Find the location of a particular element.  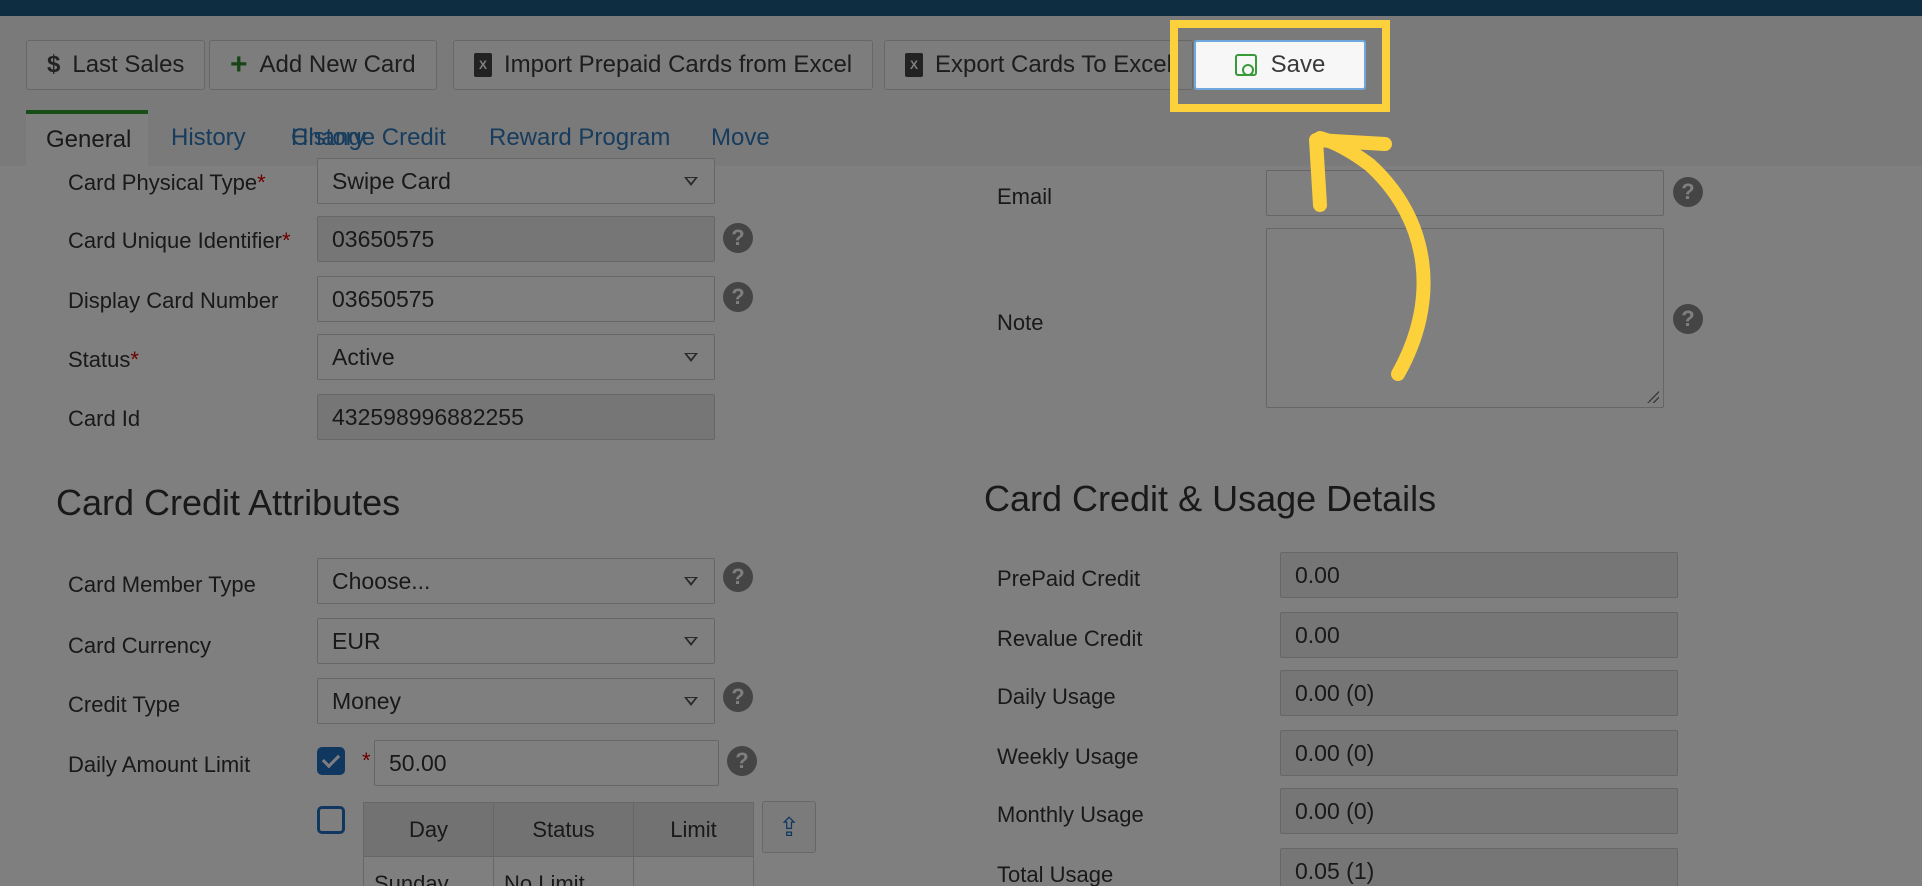

table-cell-limit is located at coordinates (693, 871).